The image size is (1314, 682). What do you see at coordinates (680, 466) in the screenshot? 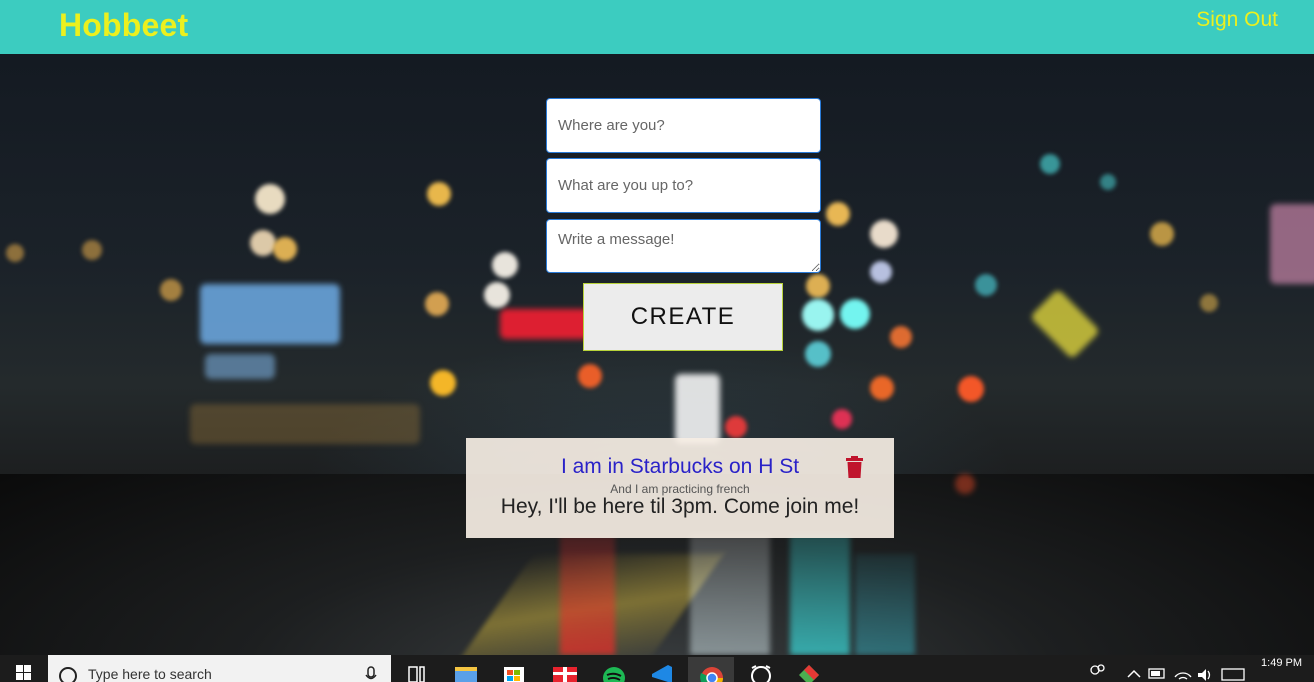
I see `post-location: I am in Starbucks on H St` at bounding box center [680, 466].